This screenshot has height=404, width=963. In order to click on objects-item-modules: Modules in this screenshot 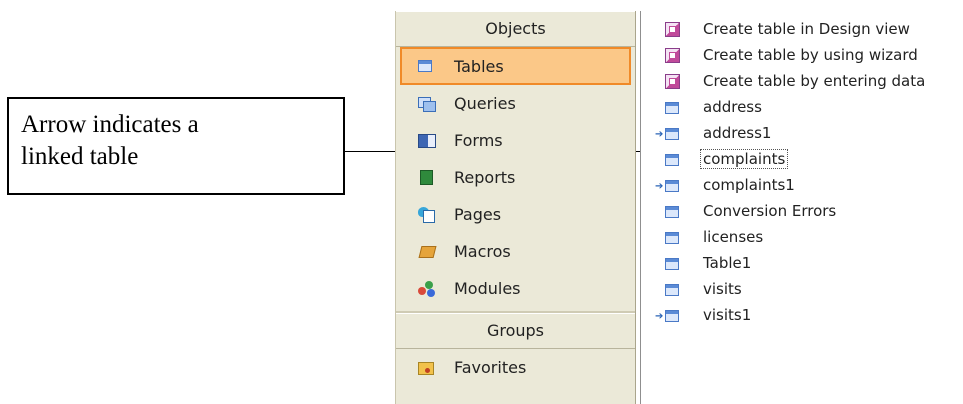, I will do `click(515, 288)`.